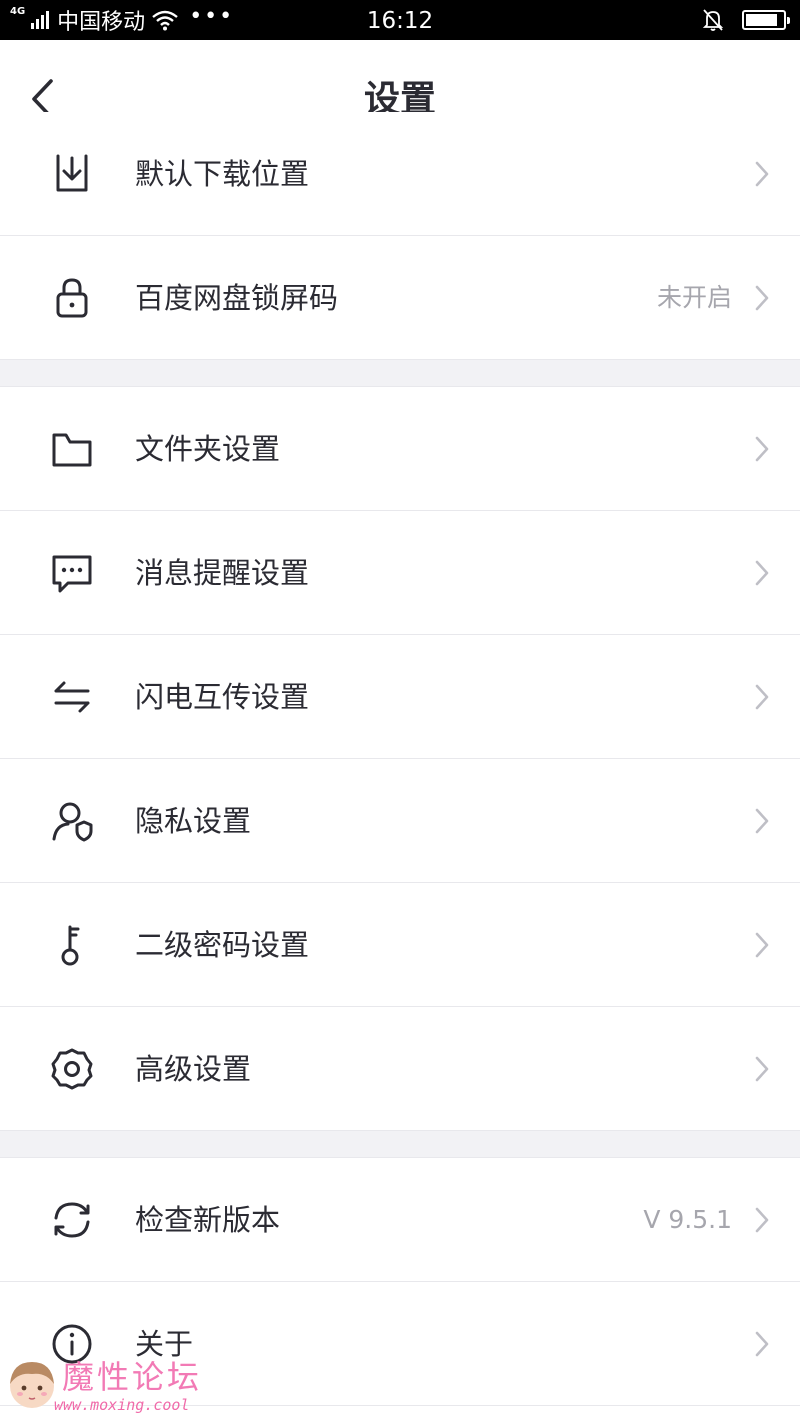 The height and width of the screenshot is (1422, 800). What do you see at coordinates (72, 1220) in the screenshot?
I see `refresh-icon` at bounding box center [72, 1220].